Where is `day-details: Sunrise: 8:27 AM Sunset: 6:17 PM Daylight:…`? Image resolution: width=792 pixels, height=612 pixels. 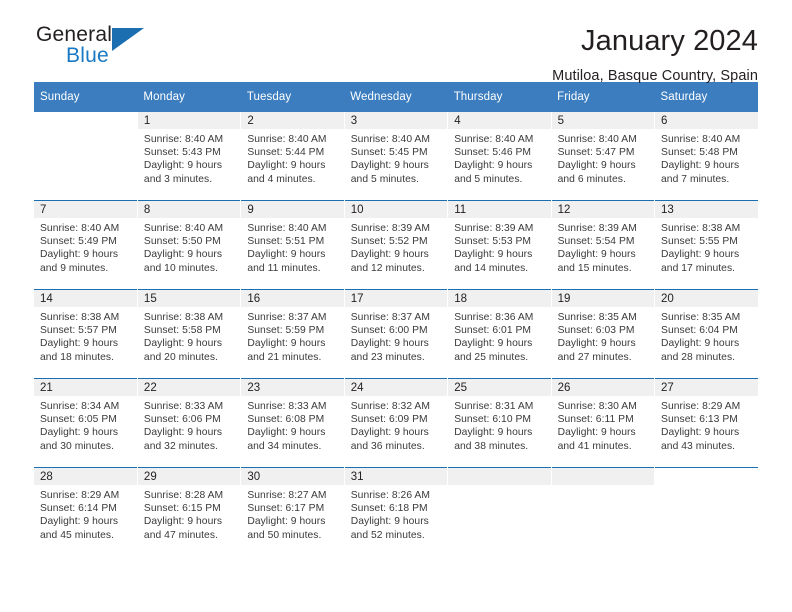
day-details: Sunrise: 8:27 AM Sunset: 6:17 PM Daylight:… is located at coordinates (292, 513).